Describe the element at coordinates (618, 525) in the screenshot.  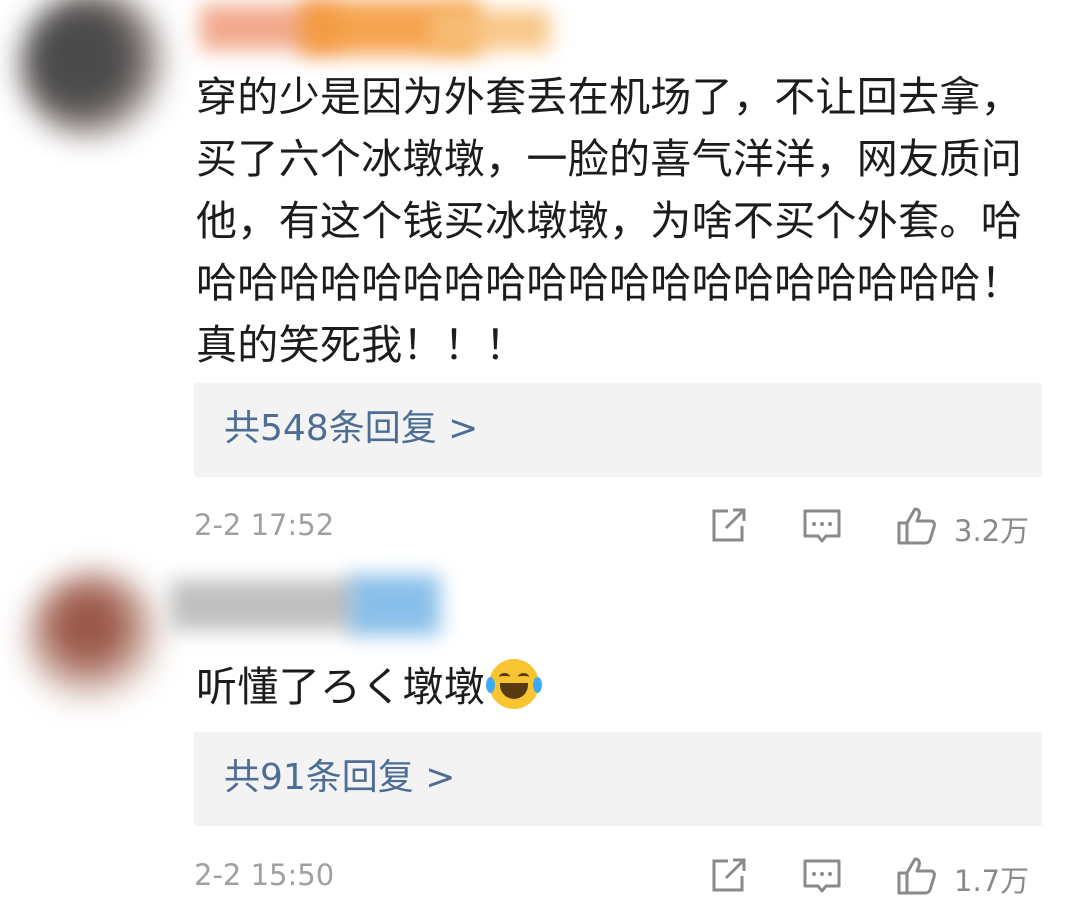
I see `comment-meta: 2-2 17:52 3.2万` at that location.